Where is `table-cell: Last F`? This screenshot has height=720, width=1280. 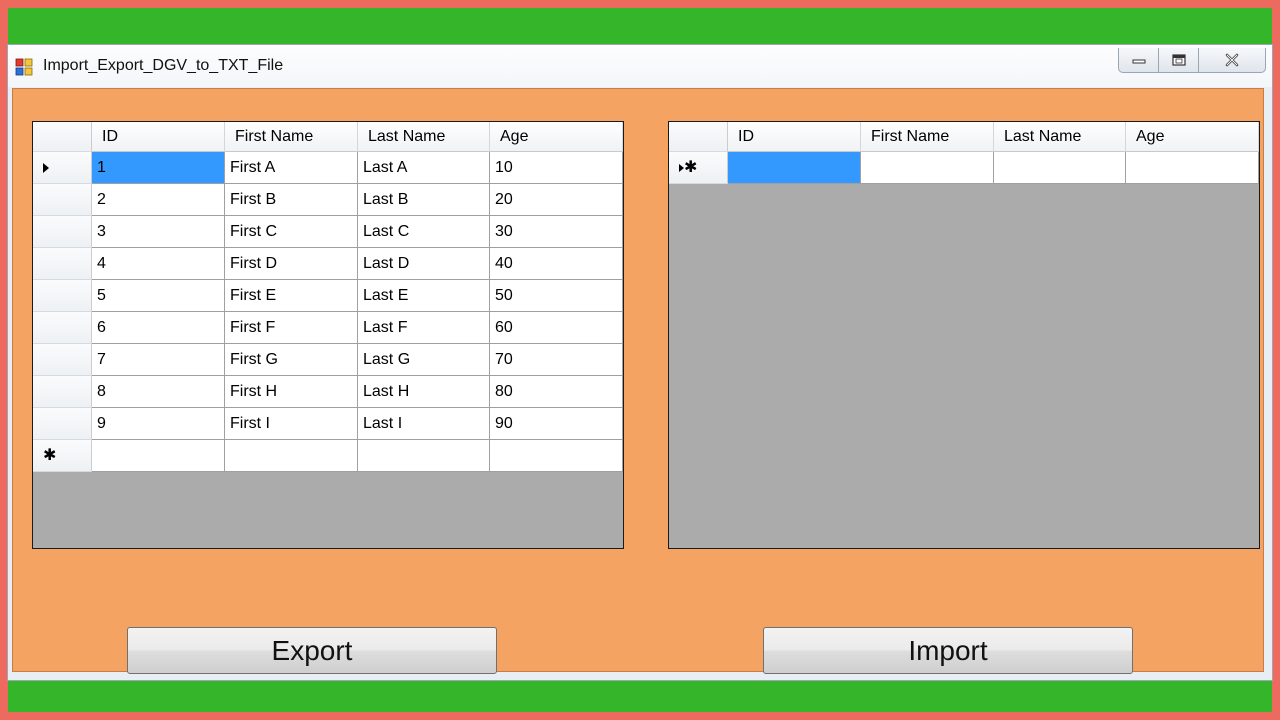 table-cell: Last F is located at coordinates (424, 328).